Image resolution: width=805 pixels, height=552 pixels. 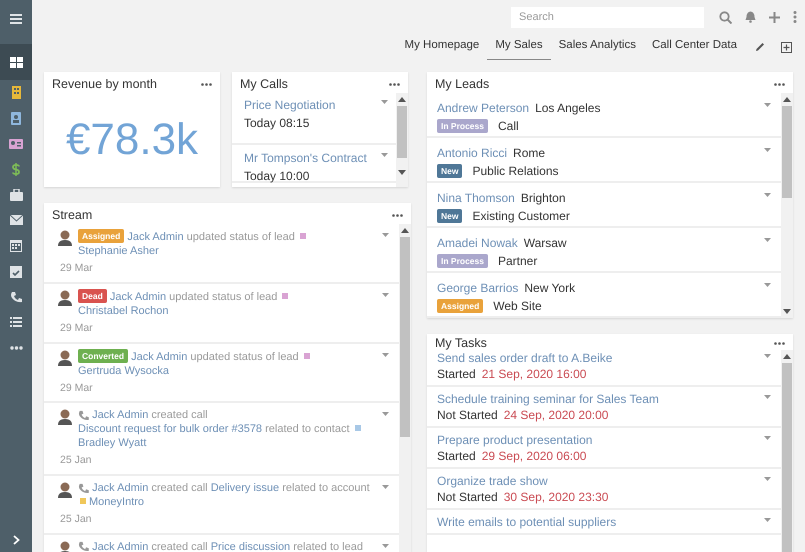 I want to click on lead-link: Antonio Ricci, so click(x=472, y=153).